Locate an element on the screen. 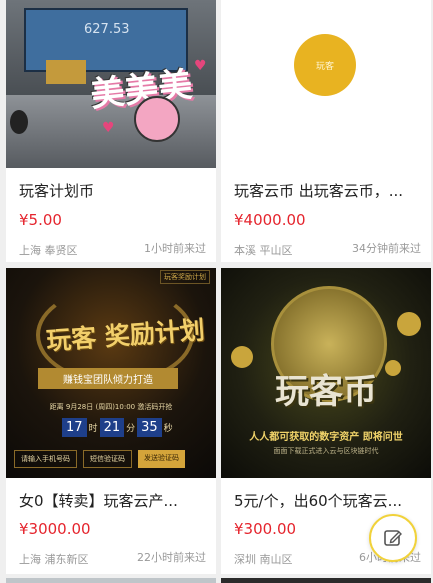 Image resolution: width=433 pixels, height=583 pixels. product-title: 玩客计划币 is located at coordinates (112, 190).